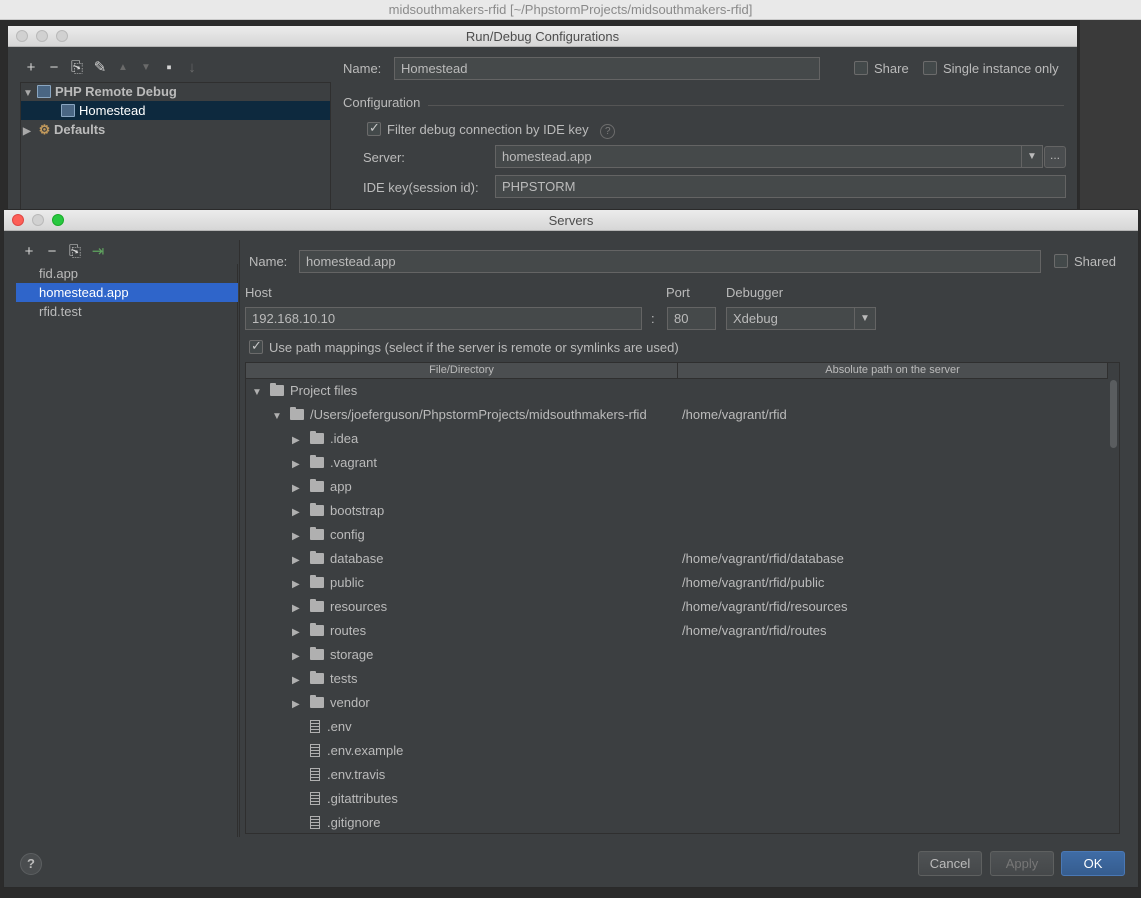 The height and width of the screenshot is (898, 1141). What do you see at coordinates (677, 799) in the screenshot?
I see `table-row: .gitattributes` at bounding box center [677, 799].